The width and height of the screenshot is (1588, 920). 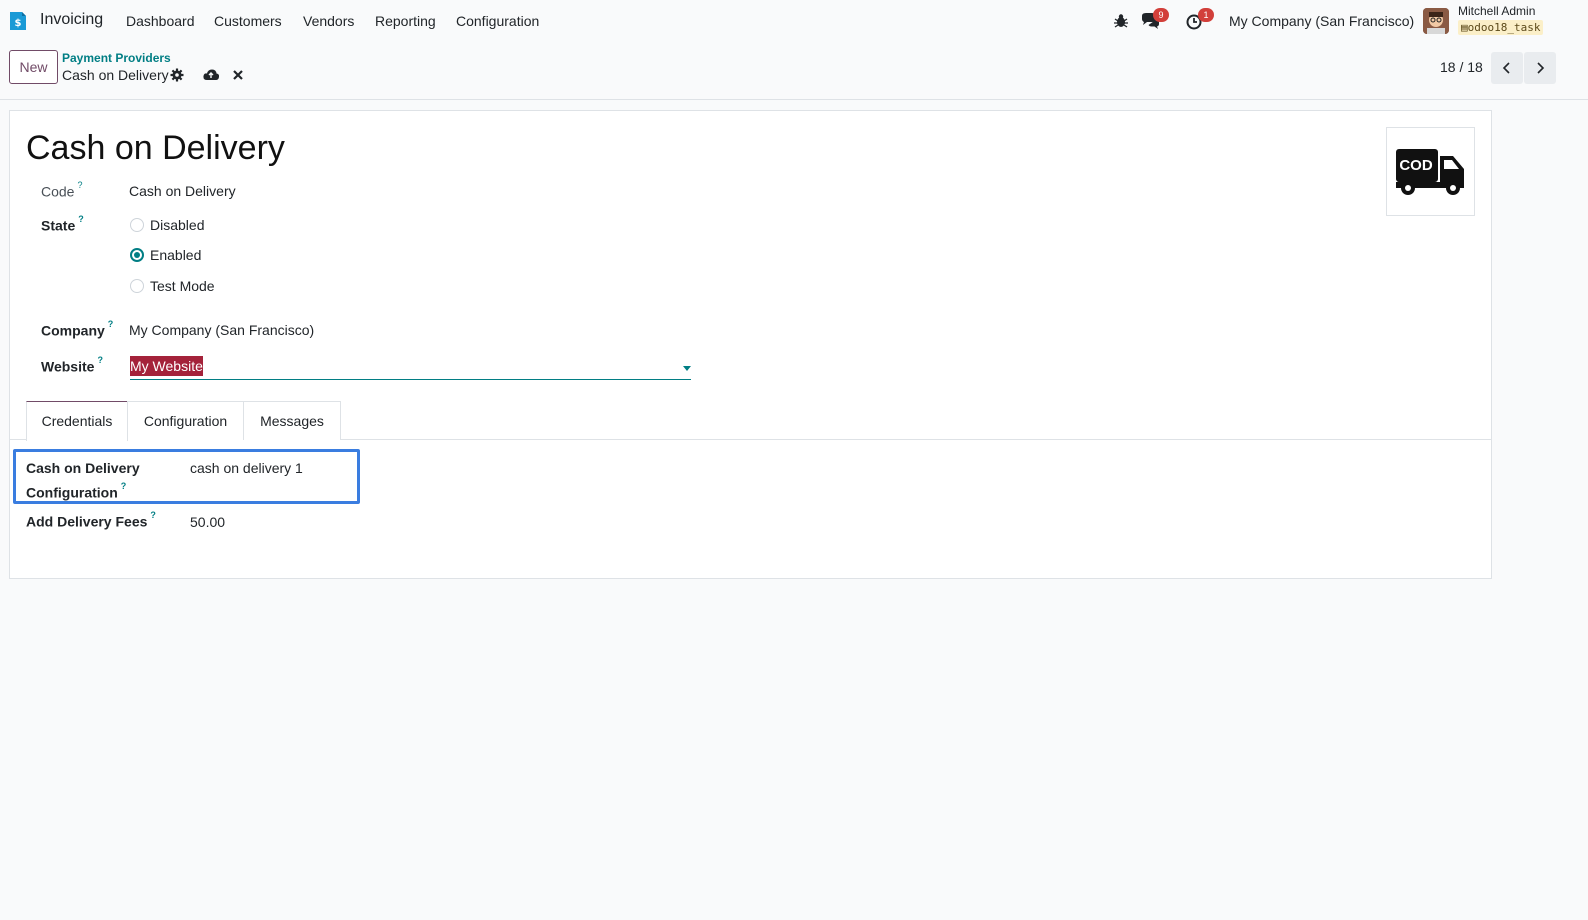 I want to click on state-label: State?, so click(x=62, y=224).